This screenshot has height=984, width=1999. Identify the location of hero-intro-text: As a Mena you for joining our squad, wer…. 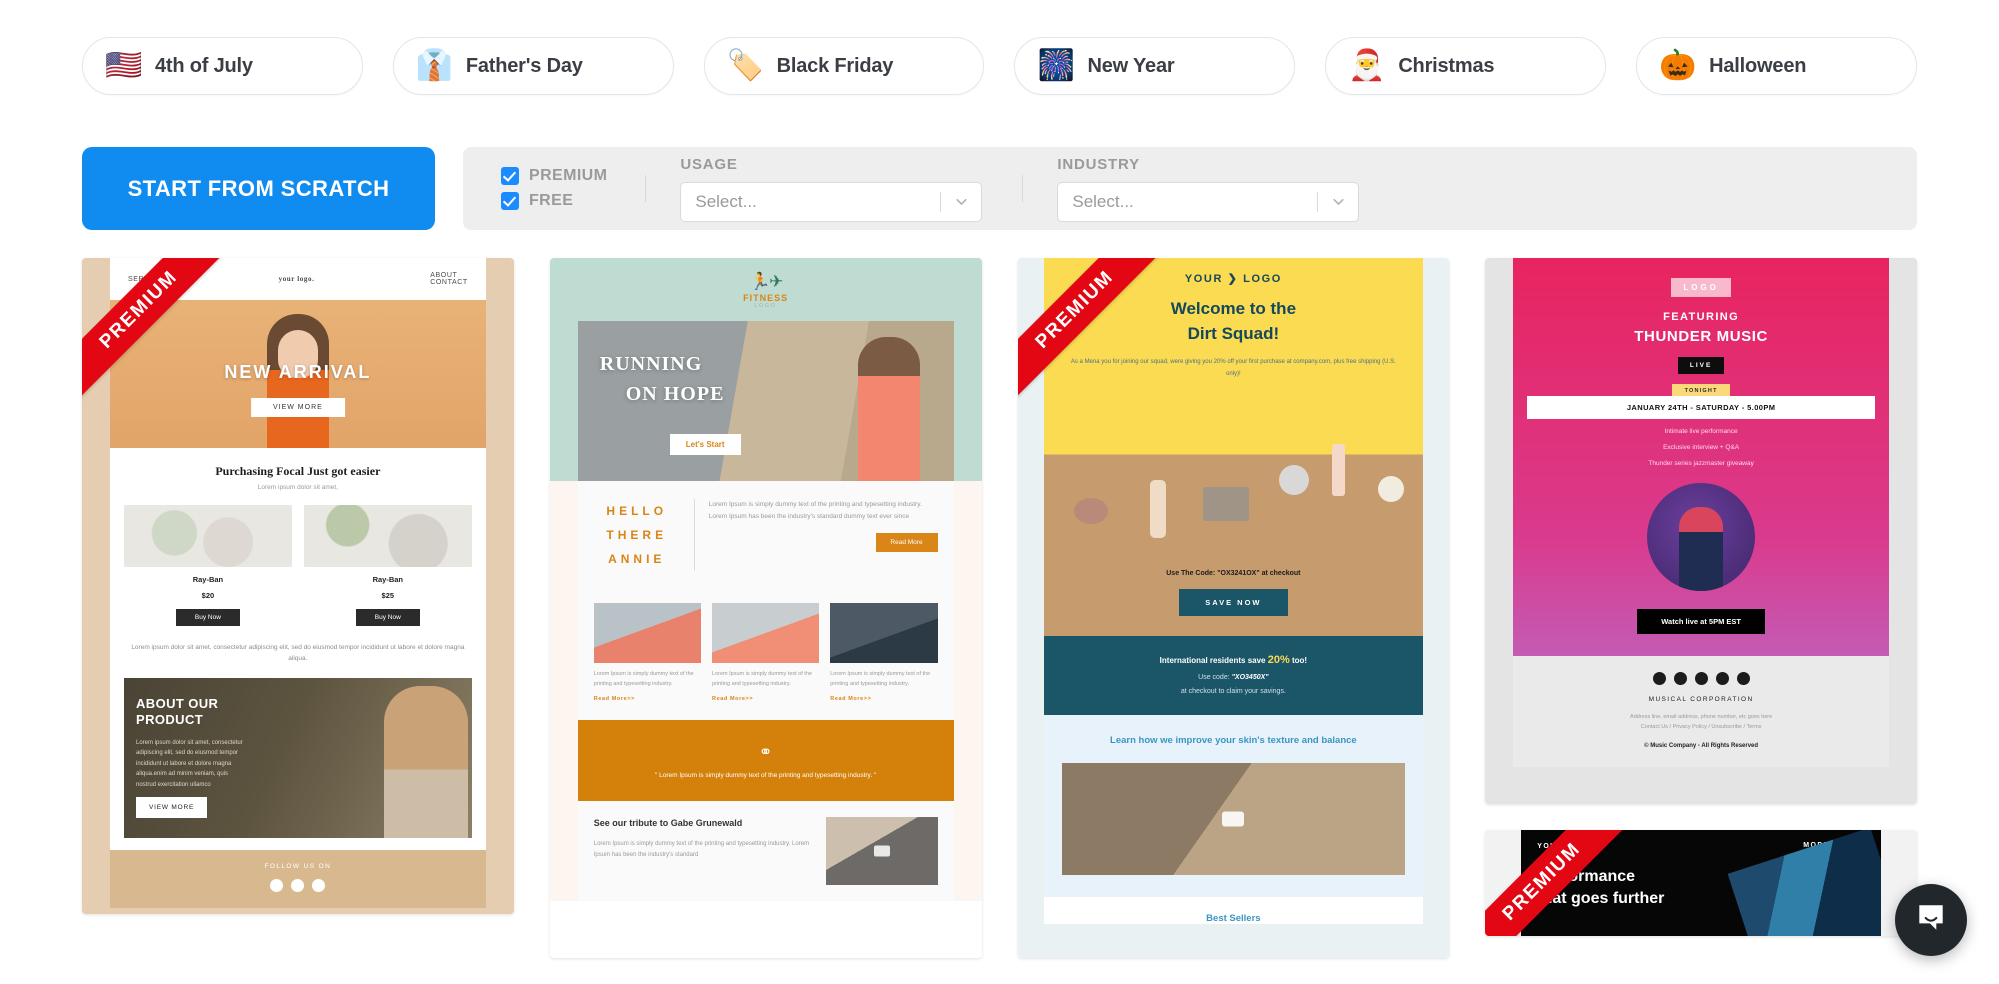
(1233, 368).